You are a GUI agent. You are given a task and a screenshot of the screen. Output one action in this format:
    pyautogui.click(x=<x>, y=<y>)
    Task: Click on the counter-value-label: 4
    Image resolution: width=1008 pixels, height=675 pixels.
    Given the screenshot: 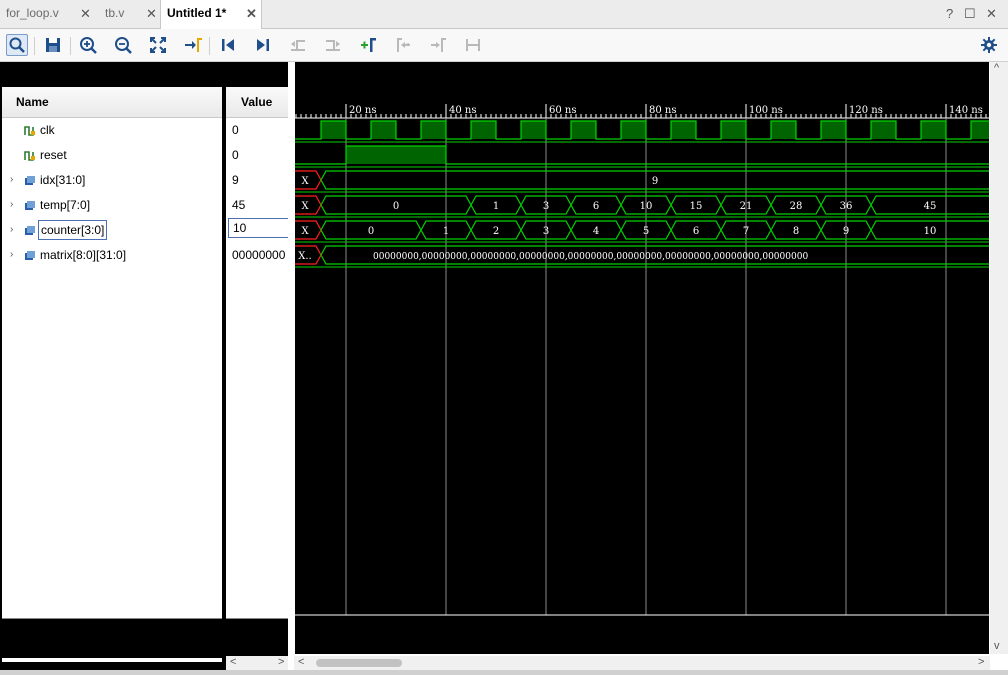 What is the action you would take?
    pyautogui.click(x=596, y=231)
    